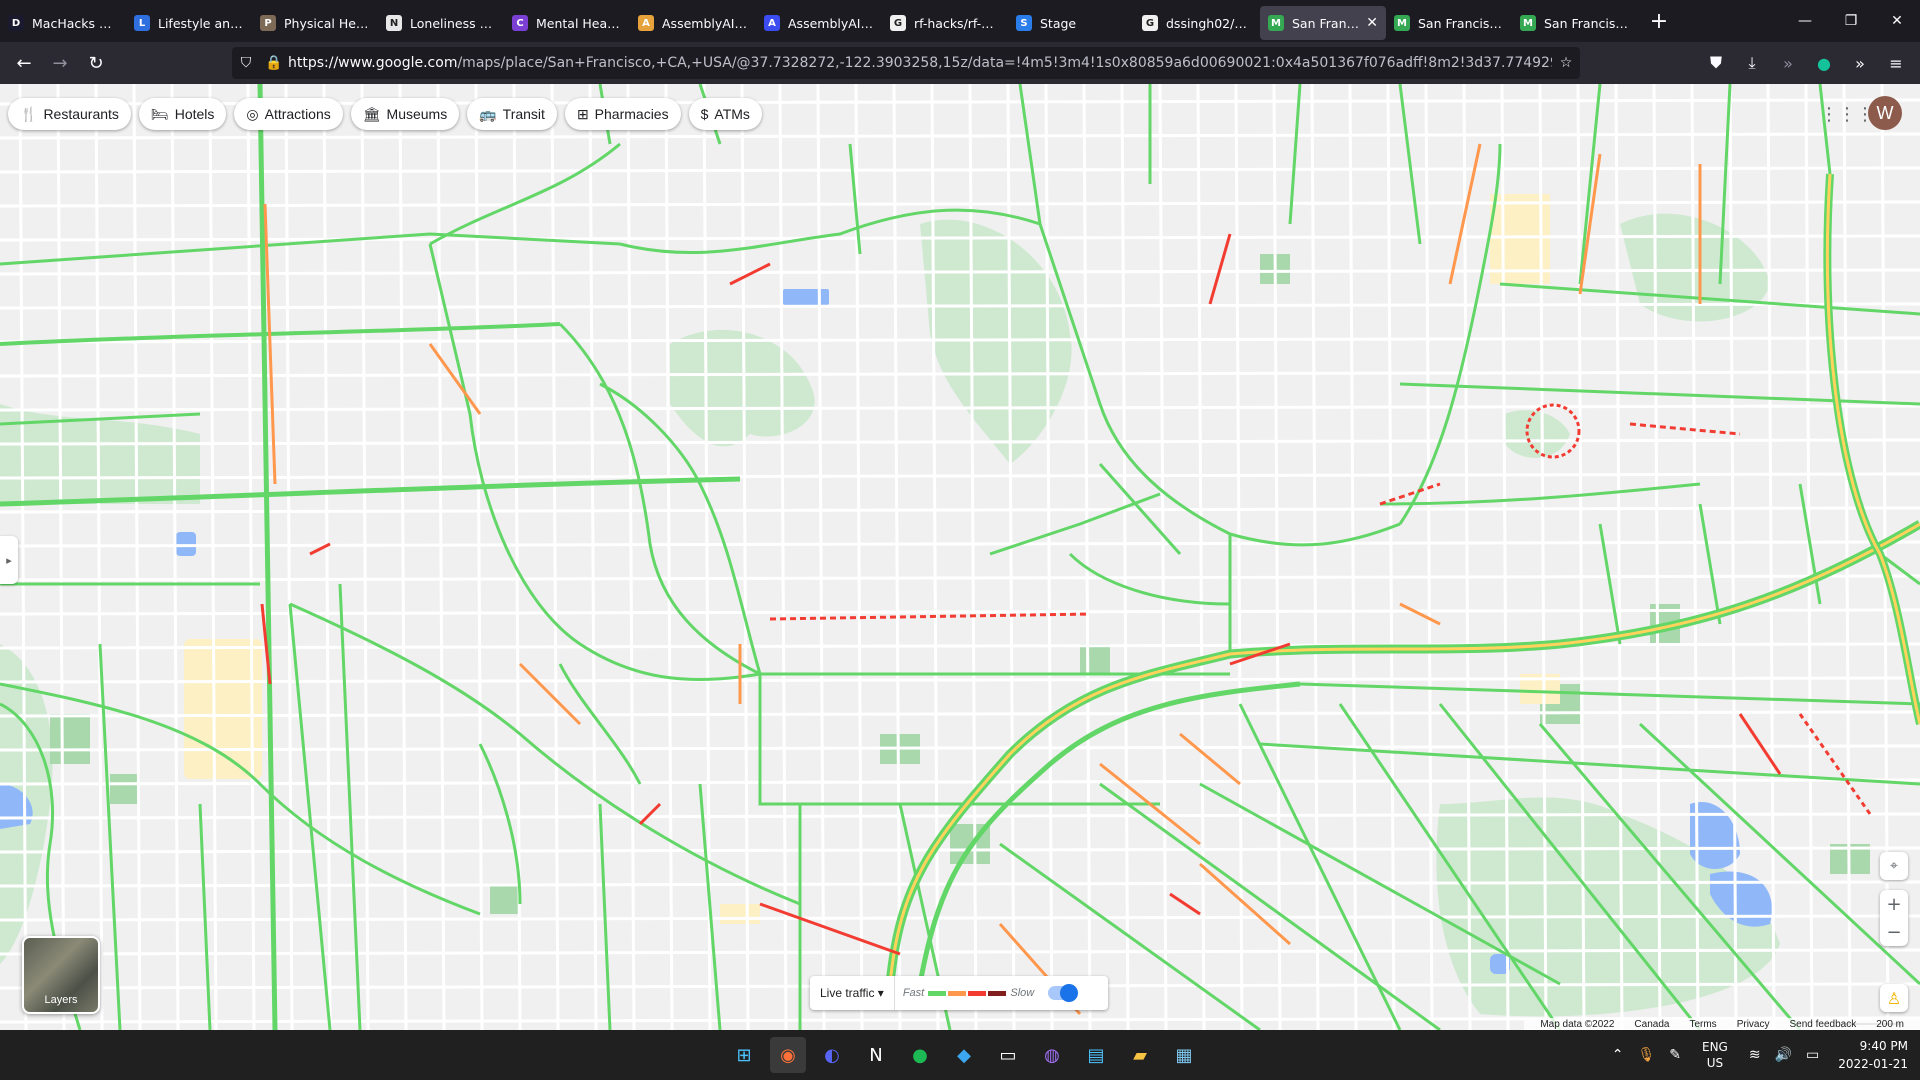 This screenshot has height=1080, width=1920. I want to click on minimize-icon: —, so click(1805, 21).